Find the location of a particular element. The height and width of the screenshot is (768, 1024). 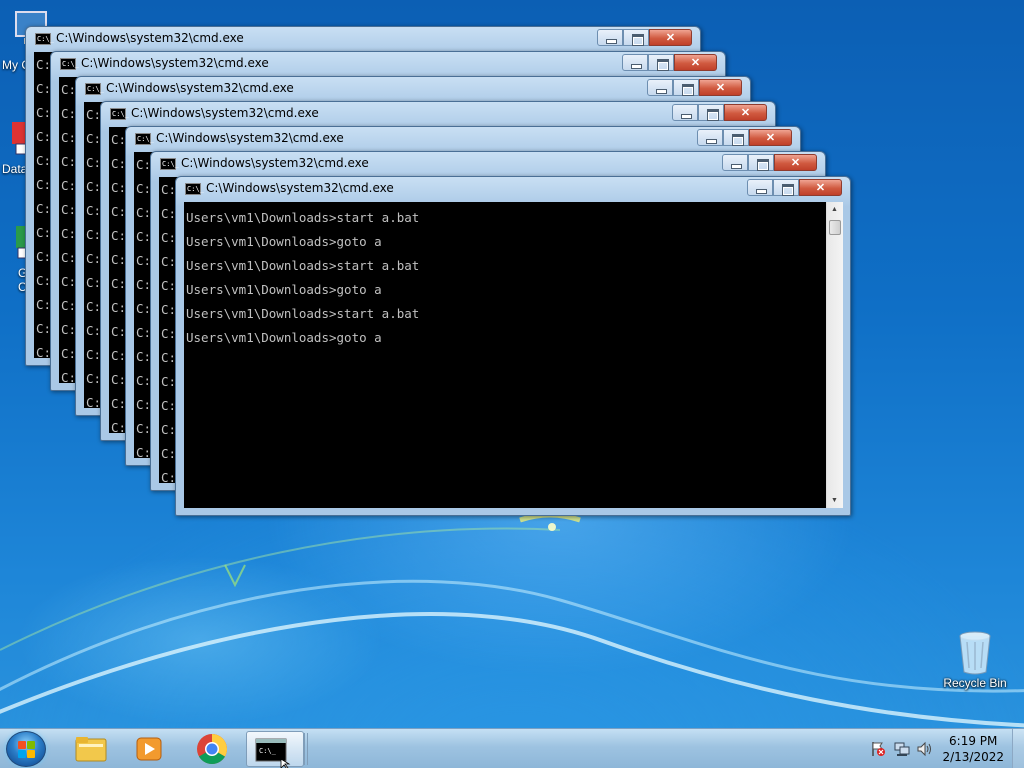

taskbar-explorer-button is located at coordinates (91, 749).